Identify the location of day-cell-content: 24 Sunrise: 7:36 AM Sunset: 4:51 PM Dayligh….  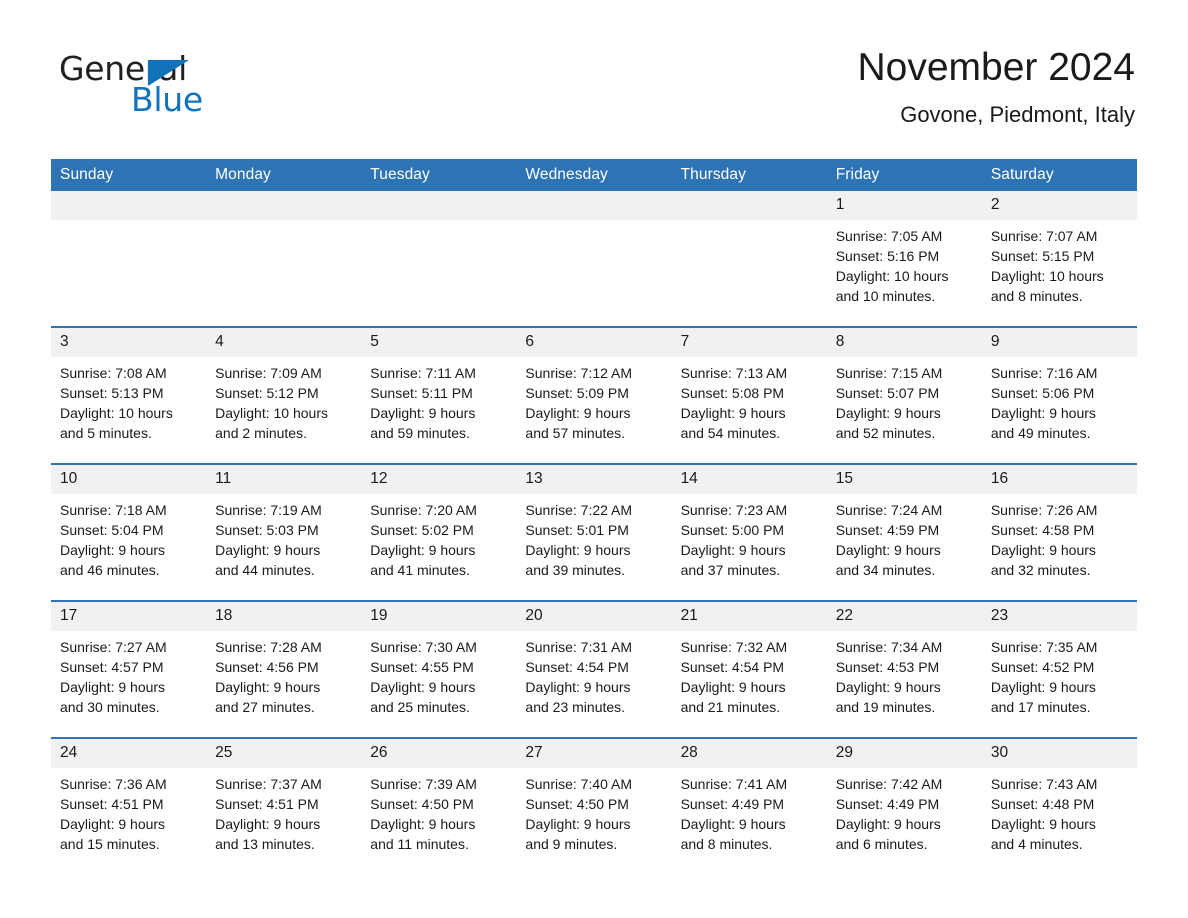
(129, 806).